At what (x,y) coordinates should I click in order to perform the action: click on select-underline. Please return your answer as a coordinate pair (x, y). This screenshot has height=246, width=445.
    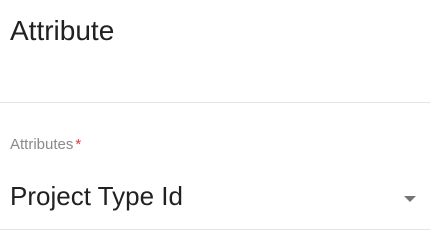
    Looking at the image, I should click on (215, 229).